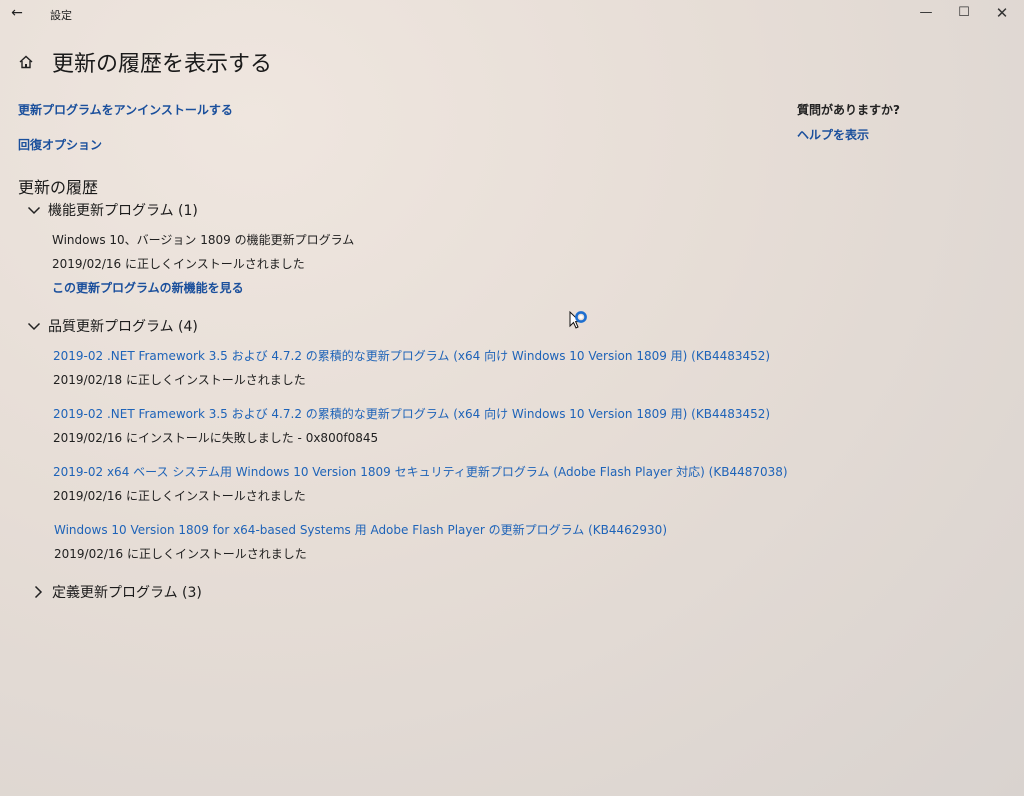 The width and height of the screenshot is (1024, 796). I want to click on back-arrow-icon: ←, so click(17, 13).